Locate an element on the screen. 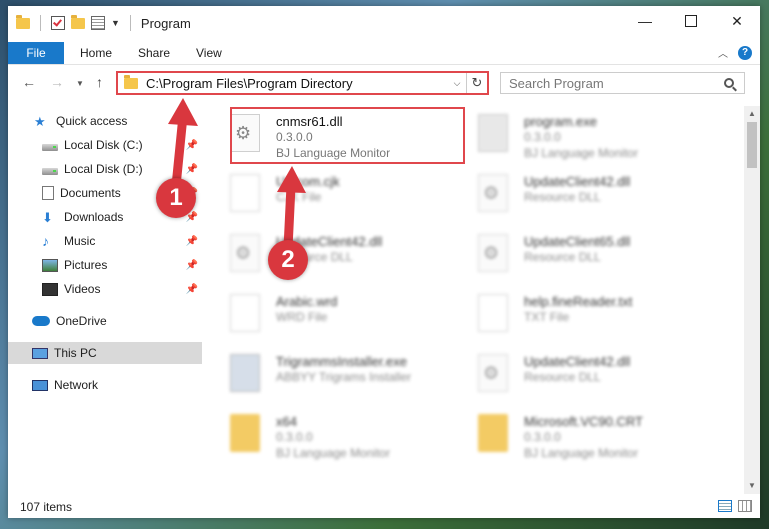 This screenshot has width=769, height=529. list-item: help.fineReader.txt TXT File is located at coordinates (578, 316).